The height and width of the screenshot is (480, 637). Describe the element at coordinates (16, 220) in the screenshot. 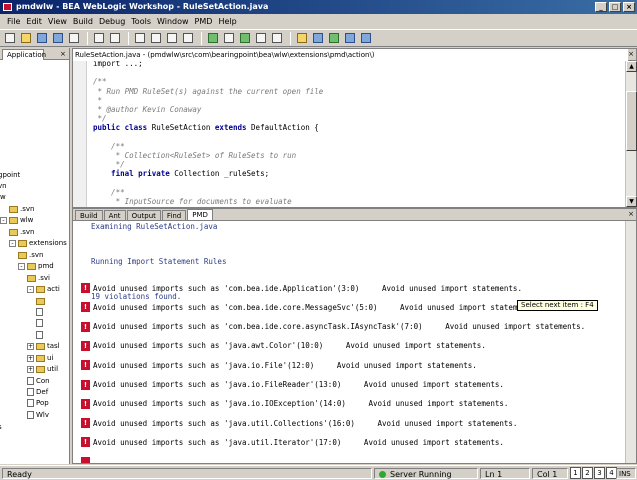

I see `tree-item: - wlw` at that location.